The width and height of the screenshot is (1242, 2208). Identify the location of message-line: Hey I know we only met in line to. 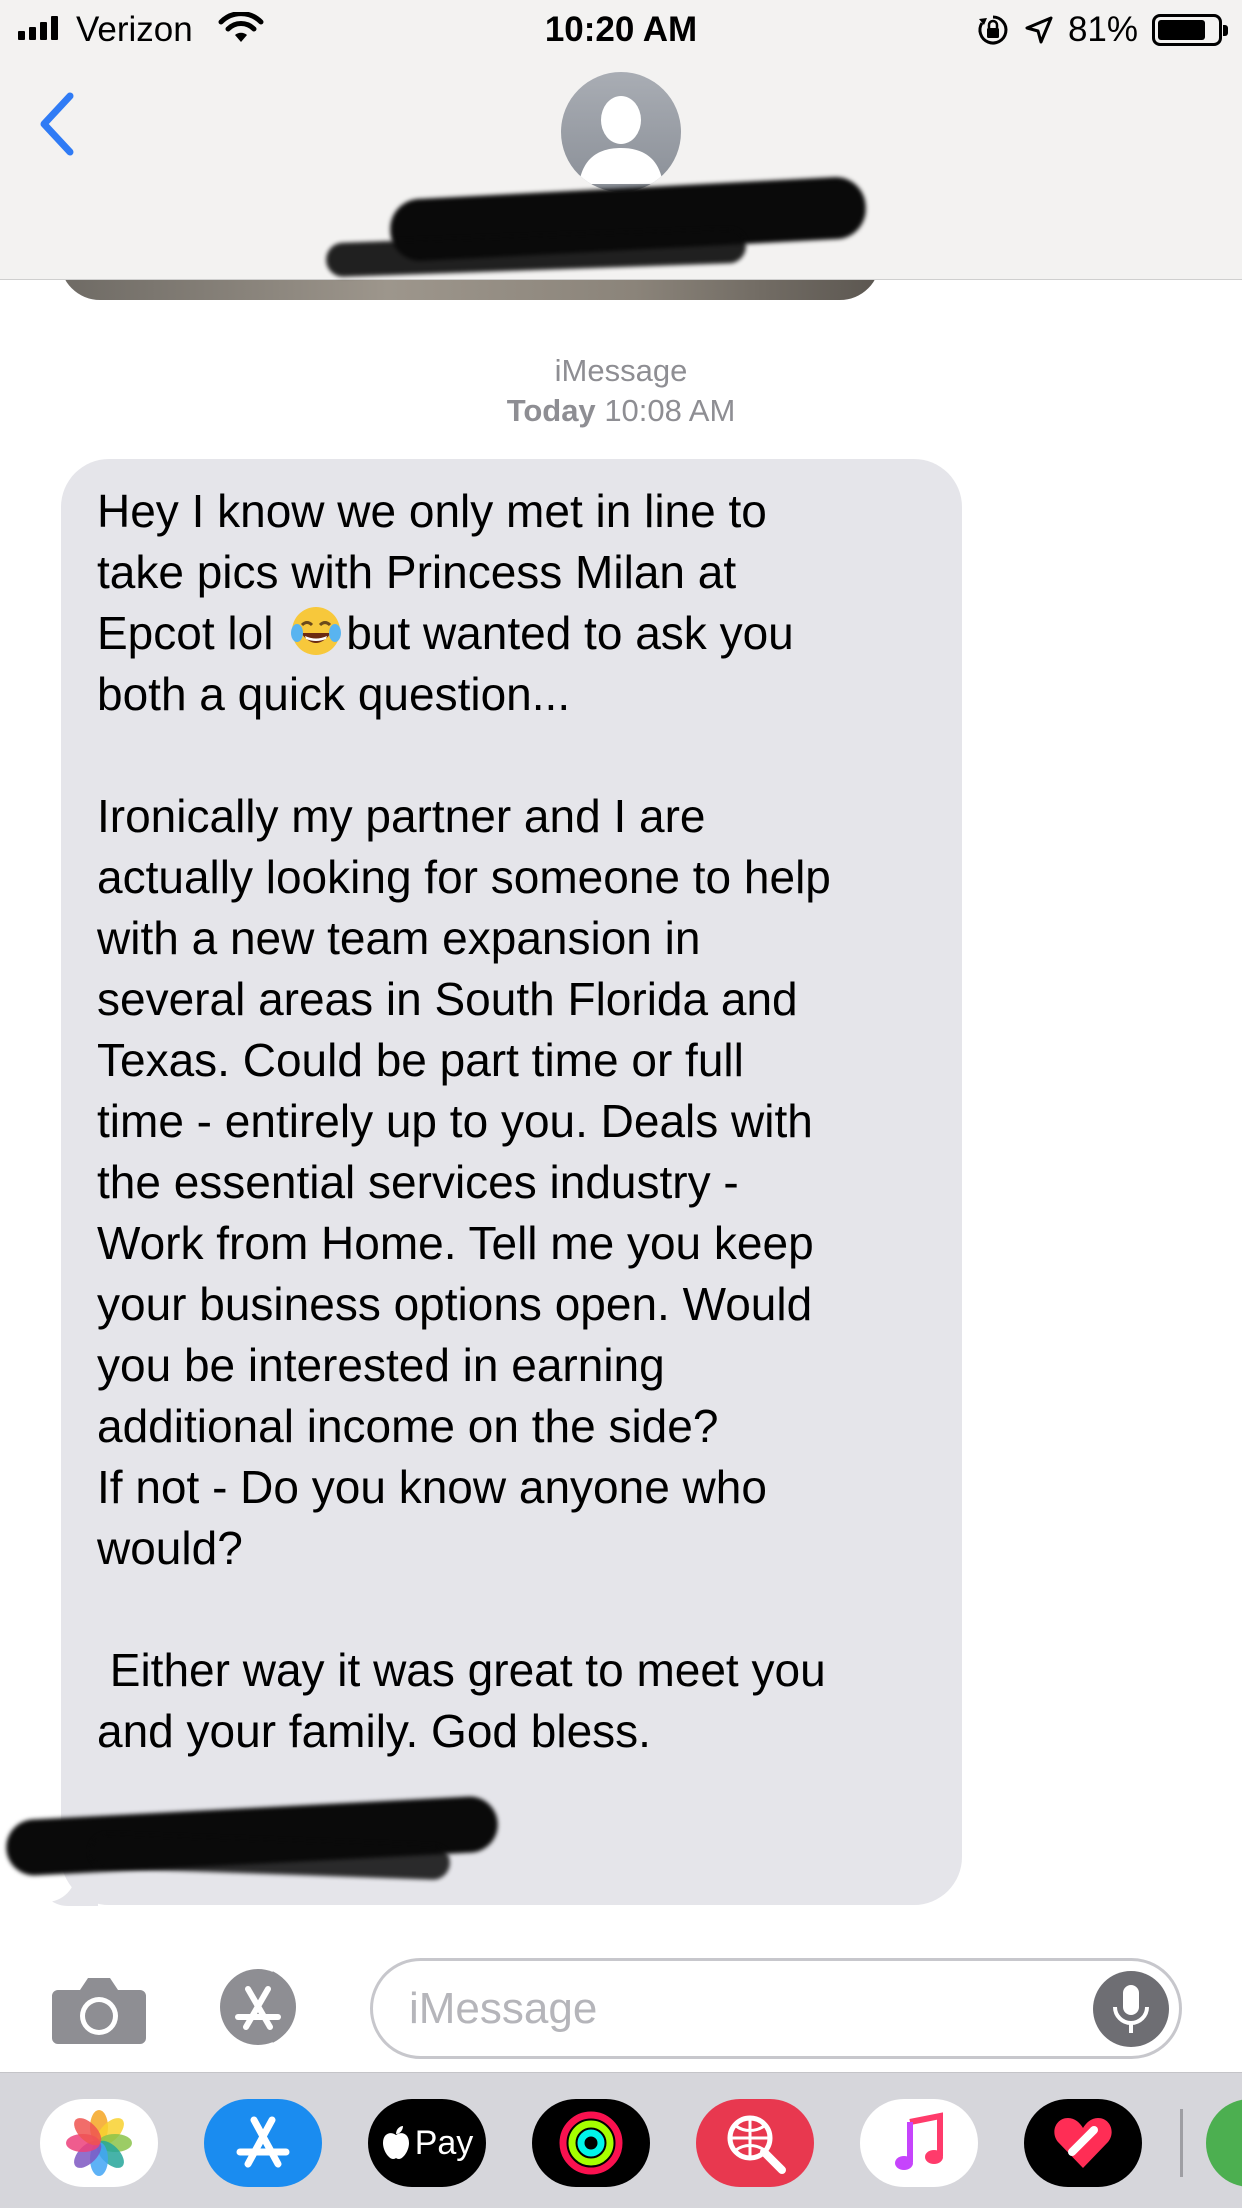
(432, 511).